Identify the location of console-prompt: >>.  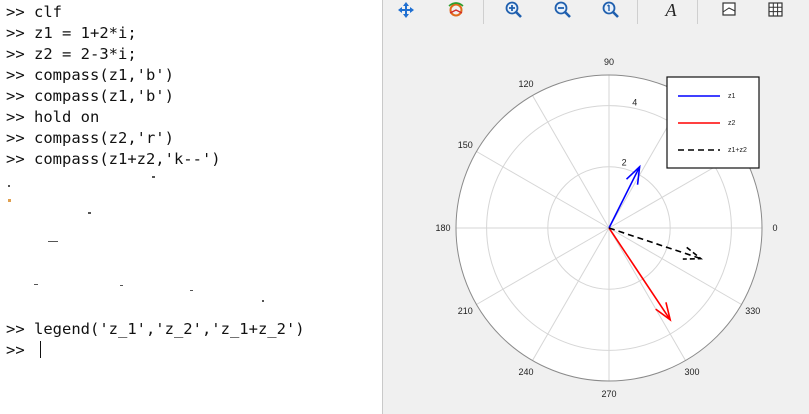
(20, 350).